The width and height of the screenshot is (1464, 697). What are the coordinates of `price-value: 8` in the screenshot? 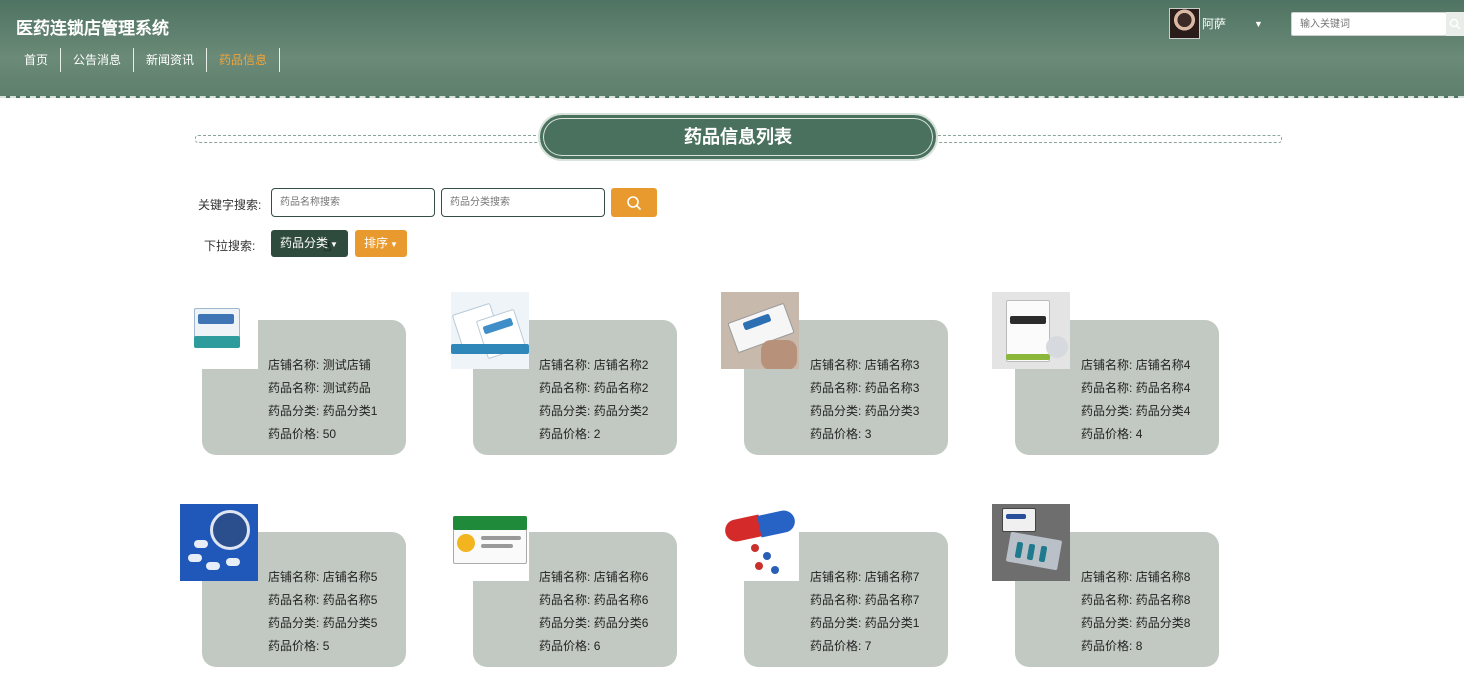 It's located at (1139, 646).